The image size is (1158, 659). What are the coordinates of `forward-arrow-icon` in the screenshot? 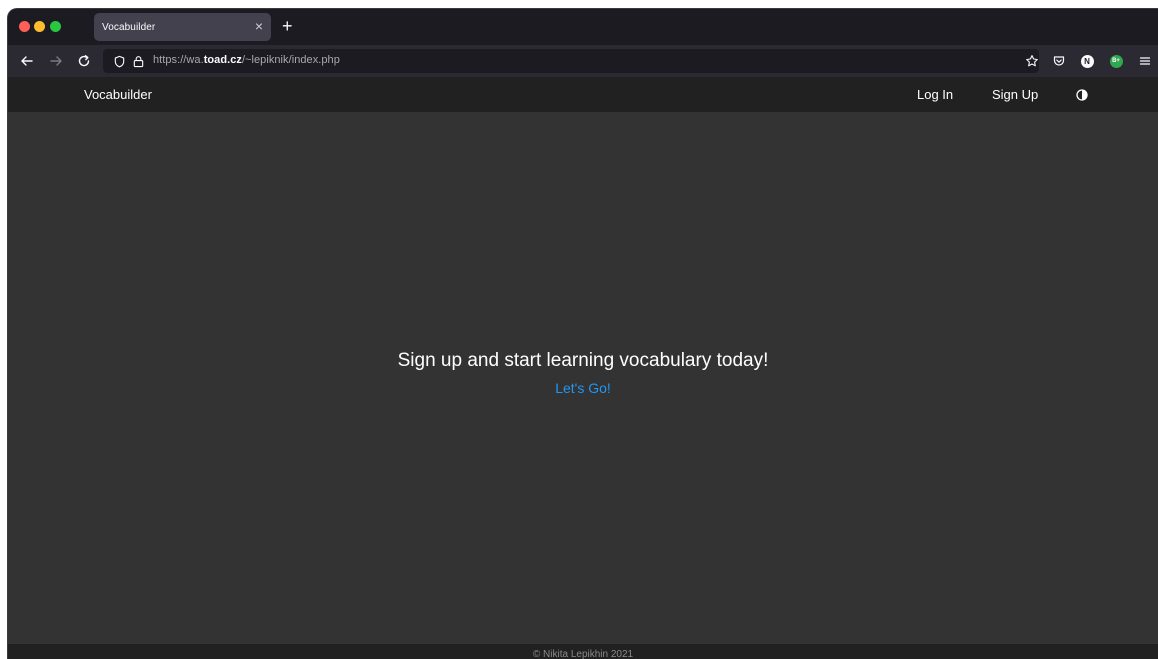 It's located at (56, 61).